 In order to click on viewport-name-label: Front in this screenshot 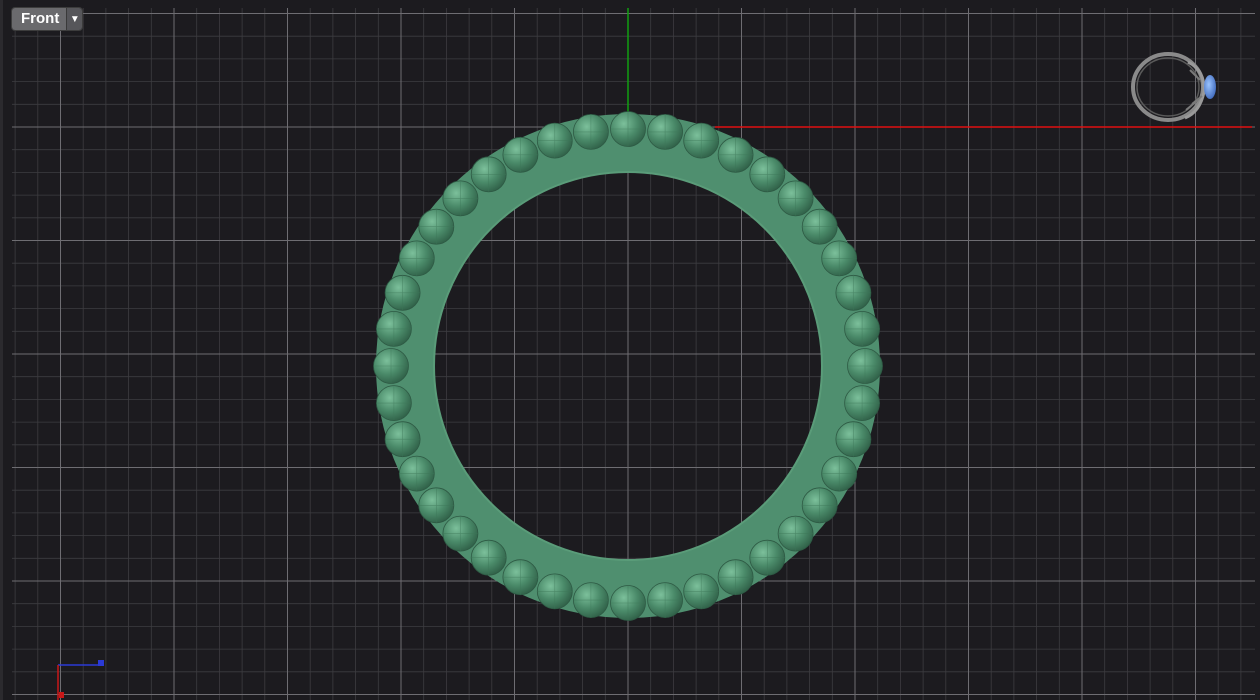, I will do `click(39, 19)`.